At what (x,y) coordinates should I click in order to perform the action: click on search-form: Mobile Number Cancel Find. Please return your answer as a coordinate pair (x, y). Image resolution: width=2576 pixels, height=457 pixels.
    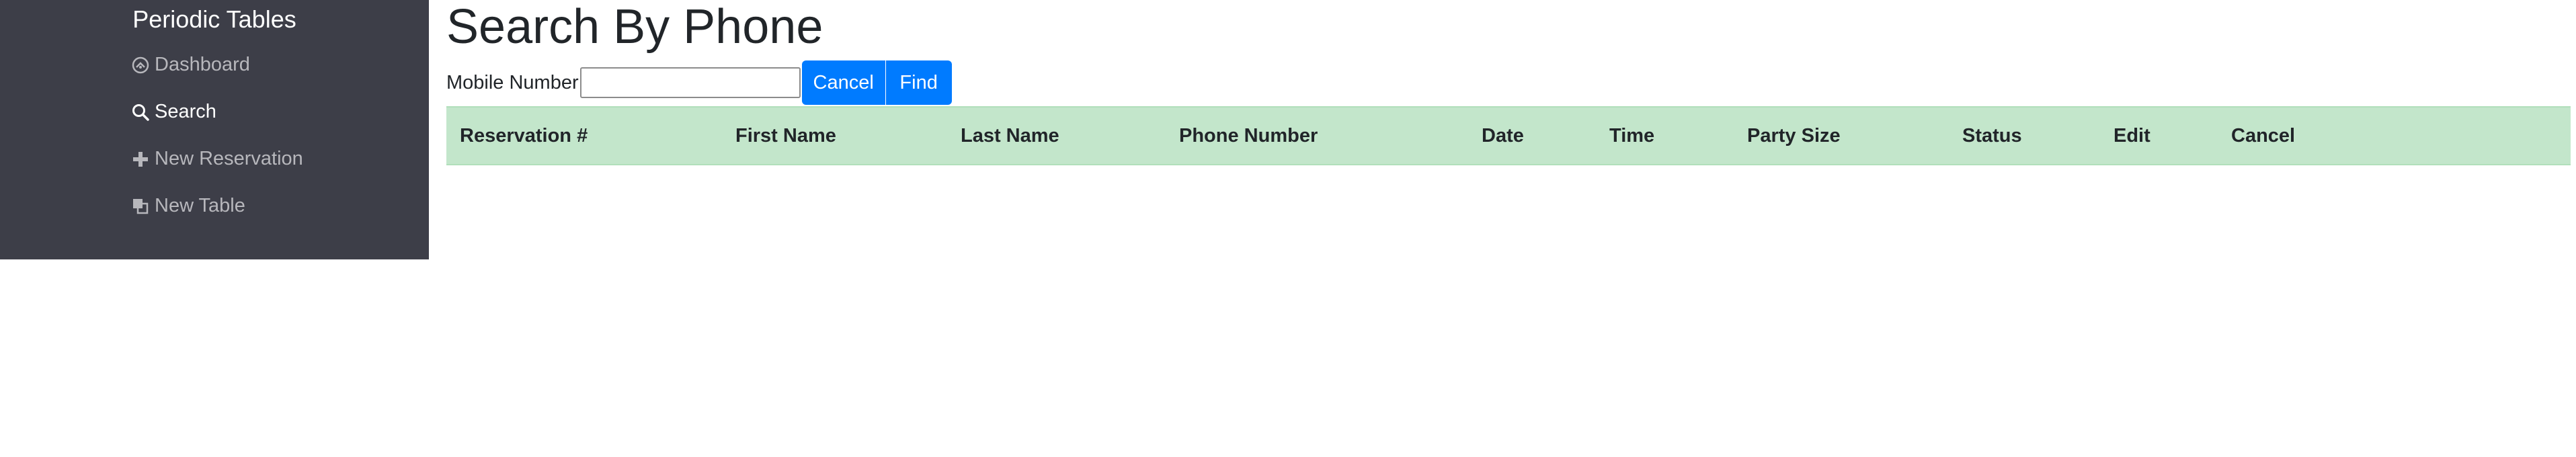
    Looking at the image, I should click on (699, 82).